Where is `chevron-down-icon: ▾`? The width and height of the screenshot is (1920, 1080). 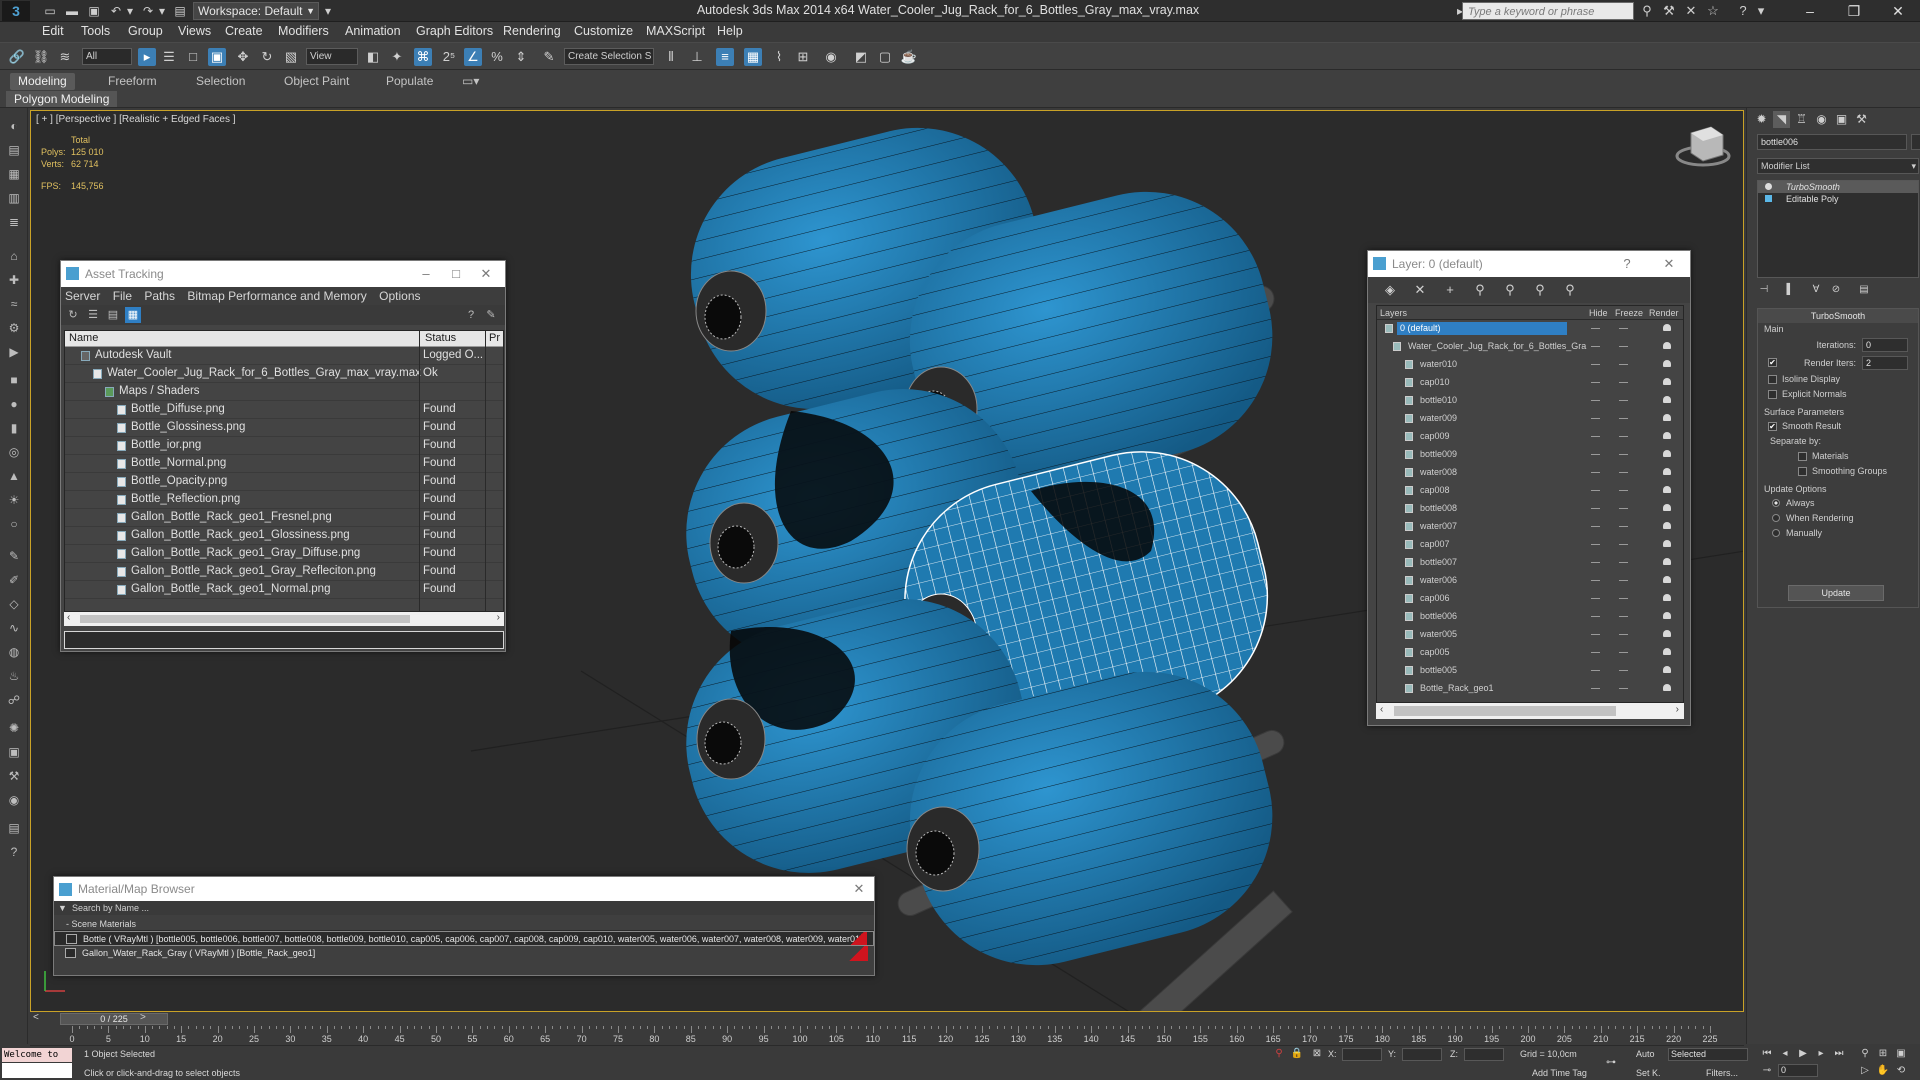 chevron-down-icon: ▾ is located at coordinates (328, 11).